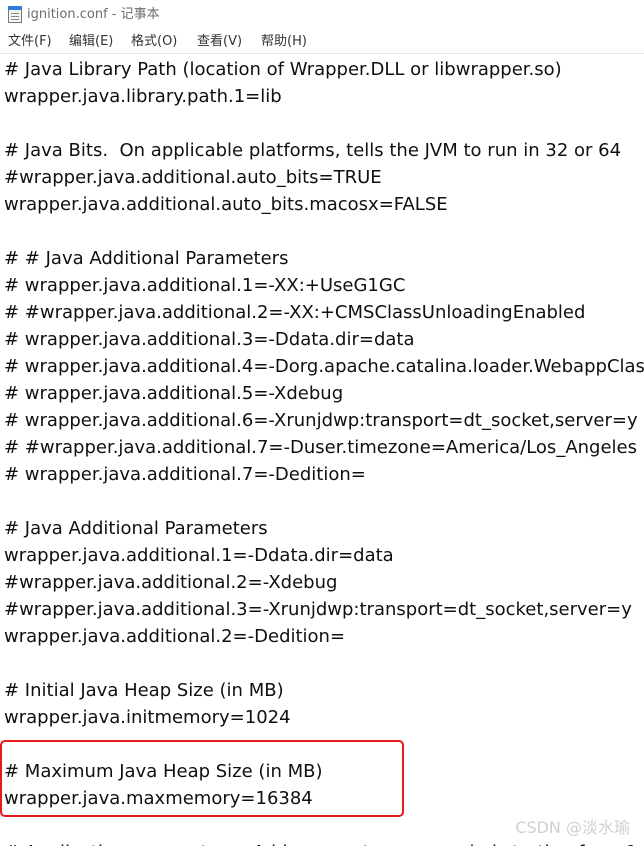  Describe the element at coordinates (143, 96) in the screenshot. I see `editor-line: wrapper.java.library.path.1=lib` at that location.